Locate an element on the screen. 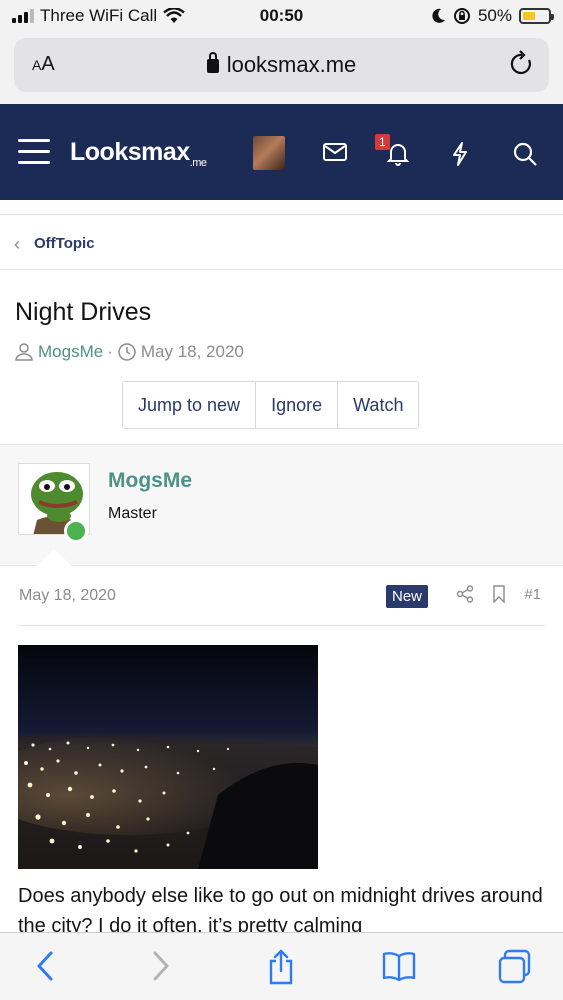  breadcrumb: ‹ OffTopic is located at coordinates (281, 242).